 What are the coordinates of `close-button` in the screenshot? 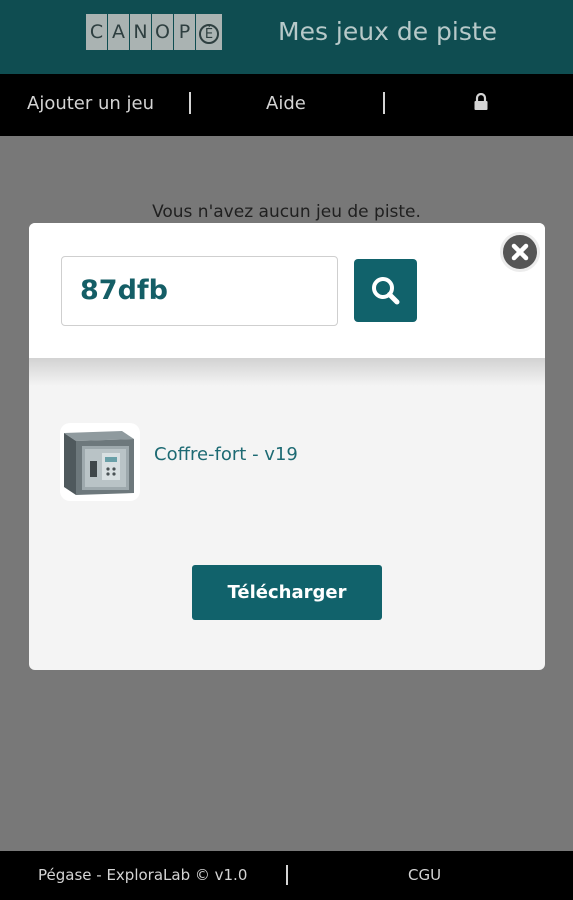 It's located at (520, 252).